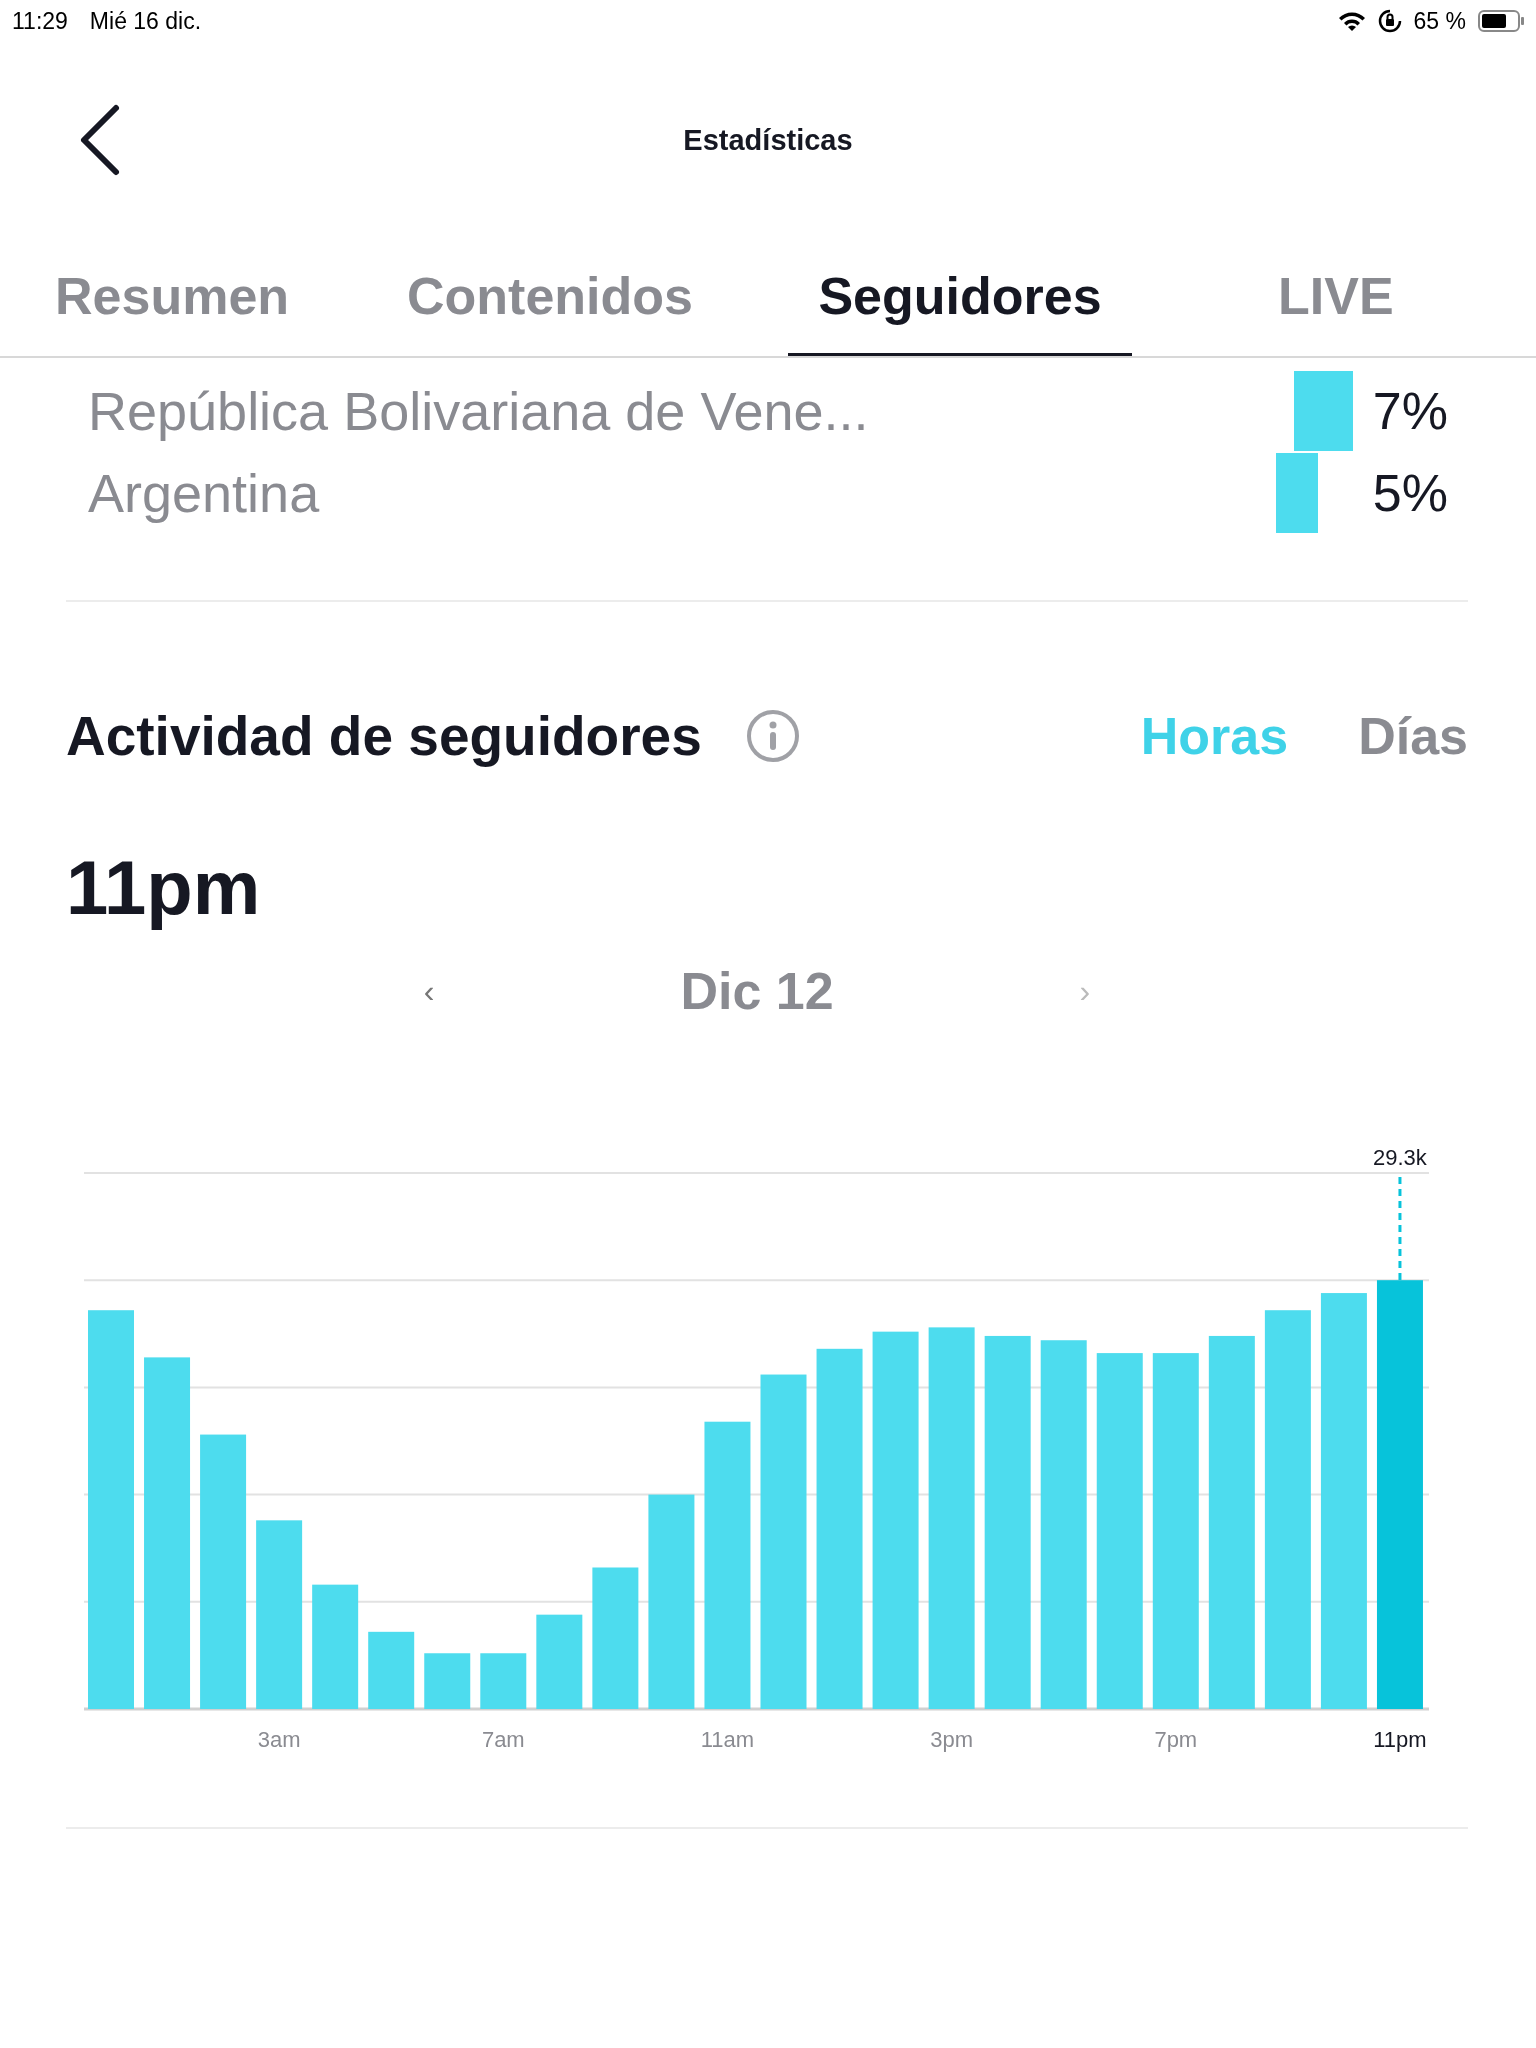 The width and height of the screenshot is (1536, 2048). What do you see at coordinates (429, 991) in the screenshot?
I see `previous-button: ‹` at bounding box center [429, 991].